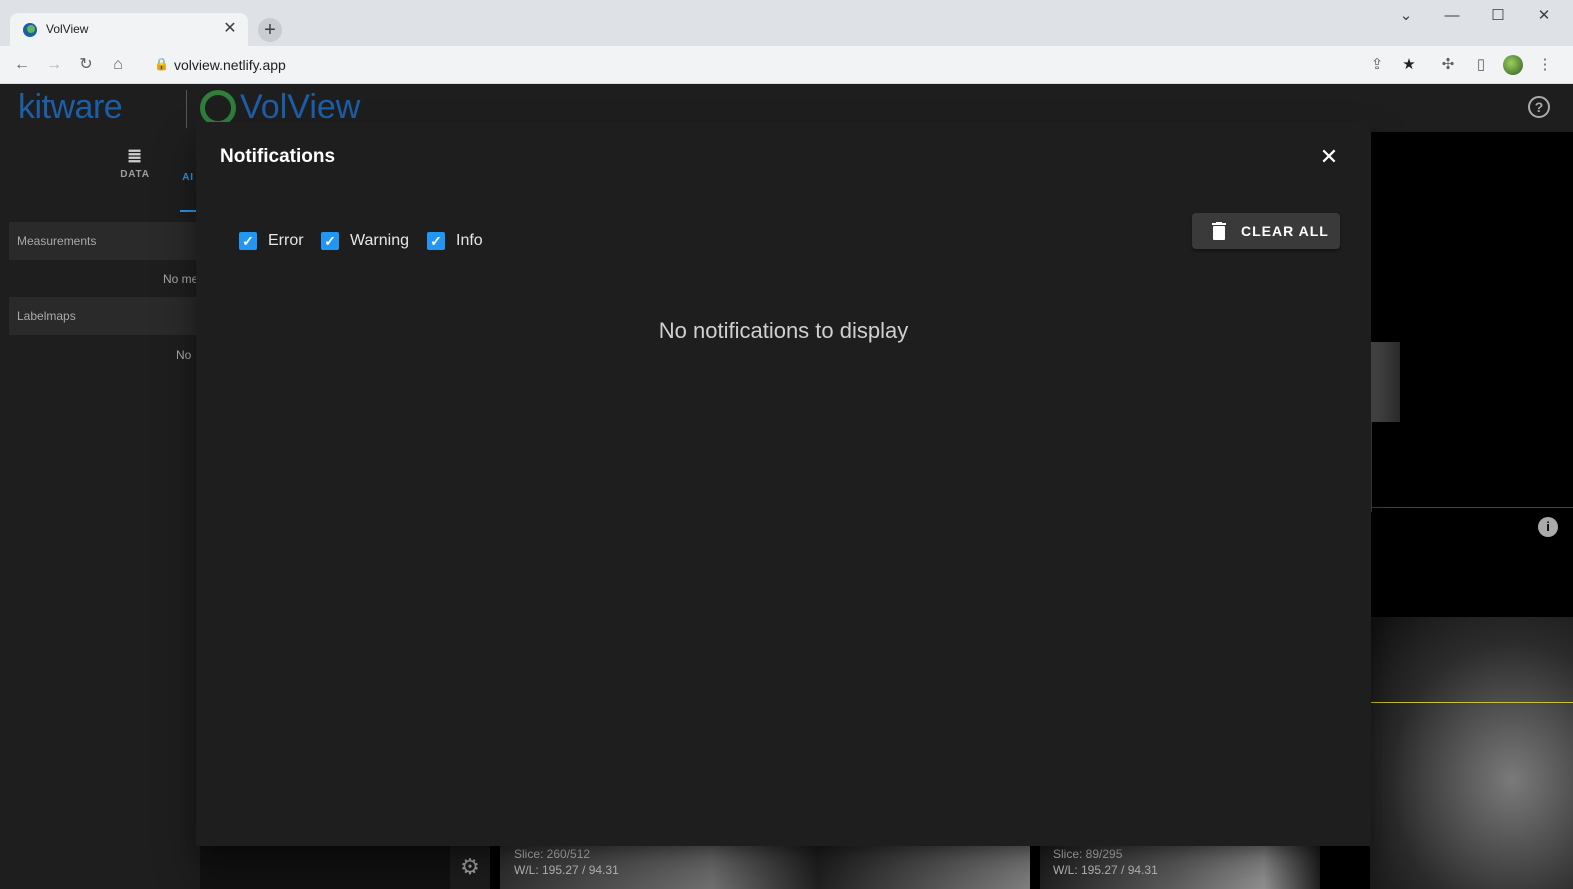 The image size is (1573, 889). Describe the element at coordinates (1105, 862) in the screenshot. I see `coronal-slice-info: Slice: 89/295 W/L: 195.27 / 94.31` at that location.